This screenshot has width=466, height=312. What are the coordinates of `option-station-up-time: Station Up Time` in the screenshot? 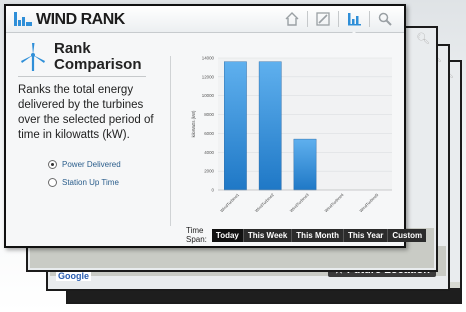 It's located at (83, 182).